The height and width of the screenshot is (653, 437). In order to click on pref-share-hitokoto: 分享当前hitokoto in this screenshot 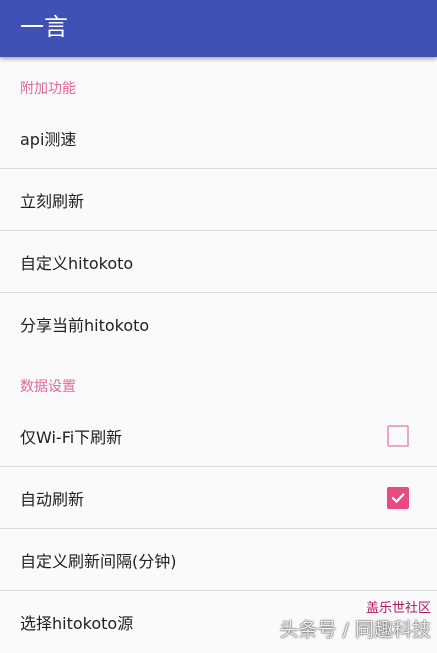, I will do `click(218, 324)`.